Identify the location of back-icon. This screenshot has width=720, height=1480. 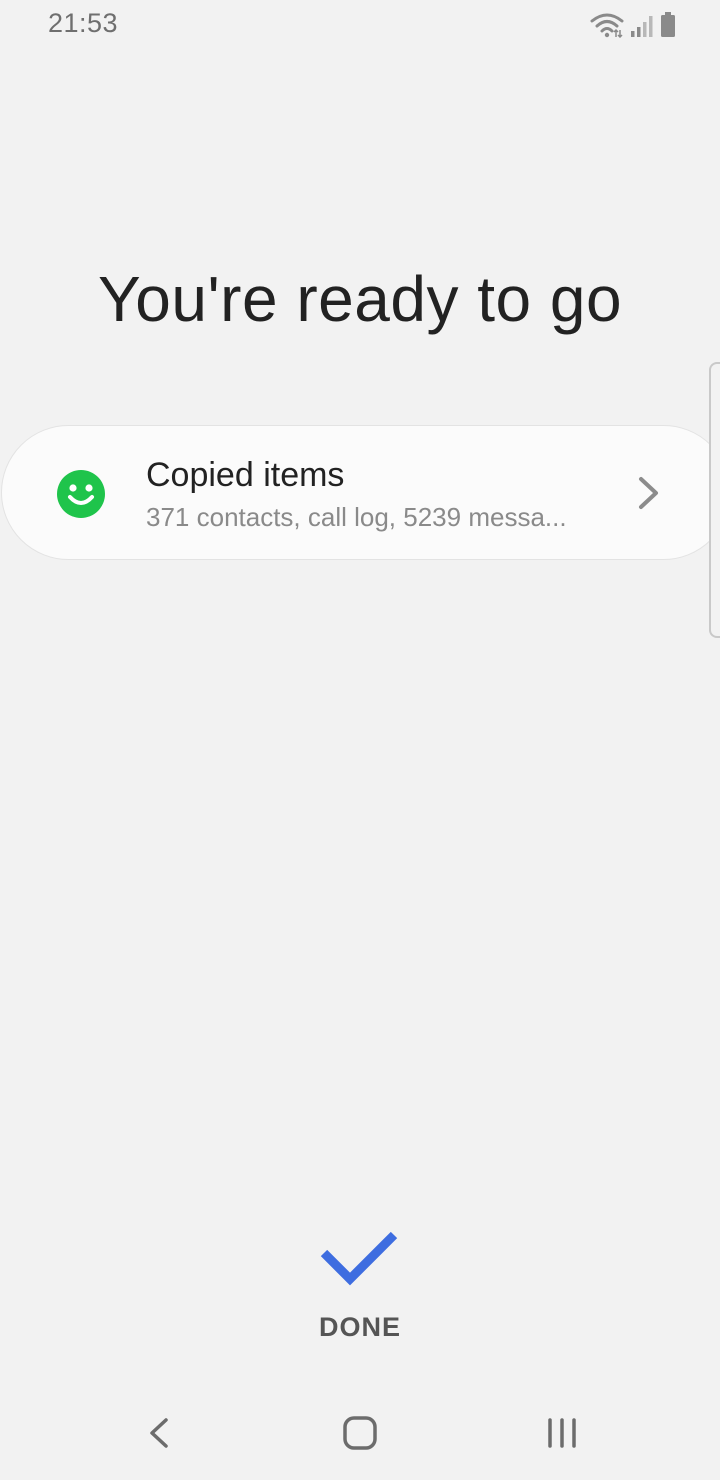
(160, 1433).